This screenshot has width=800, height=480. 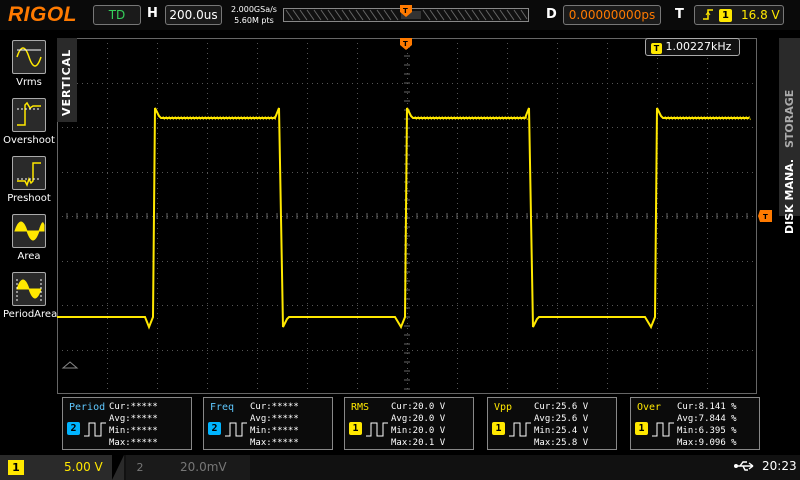 What do you see at coordinates (418, 431) in the screenshot?
I see `measurement-min: Min:20.0 V` at bounding box center [418, 431].